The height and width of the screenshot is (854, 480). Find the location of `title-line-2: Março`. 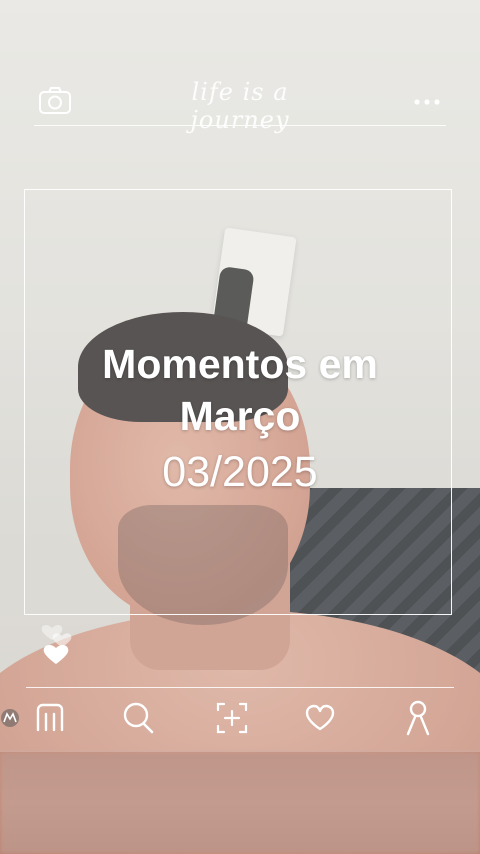

title-line-2: Março is located at coordinates (240, 416).